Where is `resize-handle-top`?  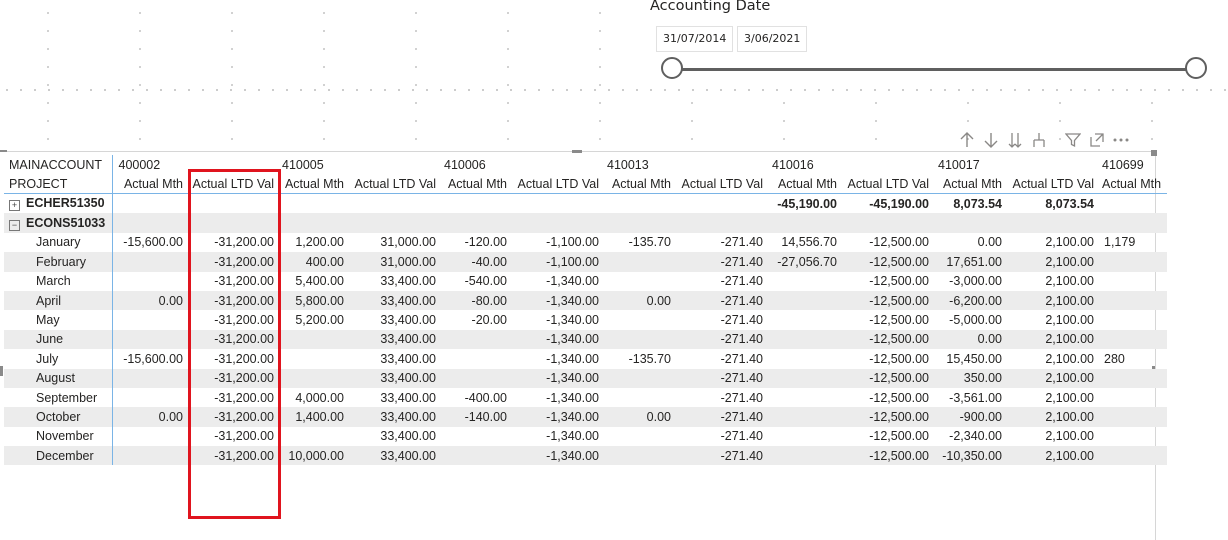 resize-handle-top is located at coordinates (577, 151).